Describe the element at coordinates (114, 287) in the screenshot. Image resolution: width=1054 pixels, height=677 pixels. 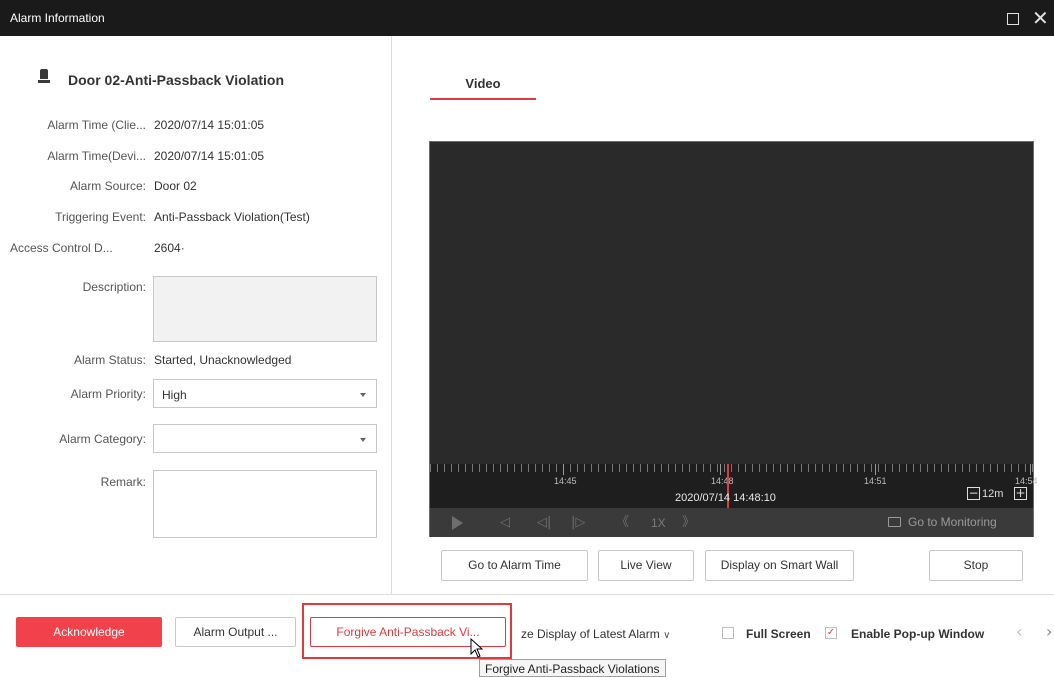
I see `description-label: Description:` at that location.